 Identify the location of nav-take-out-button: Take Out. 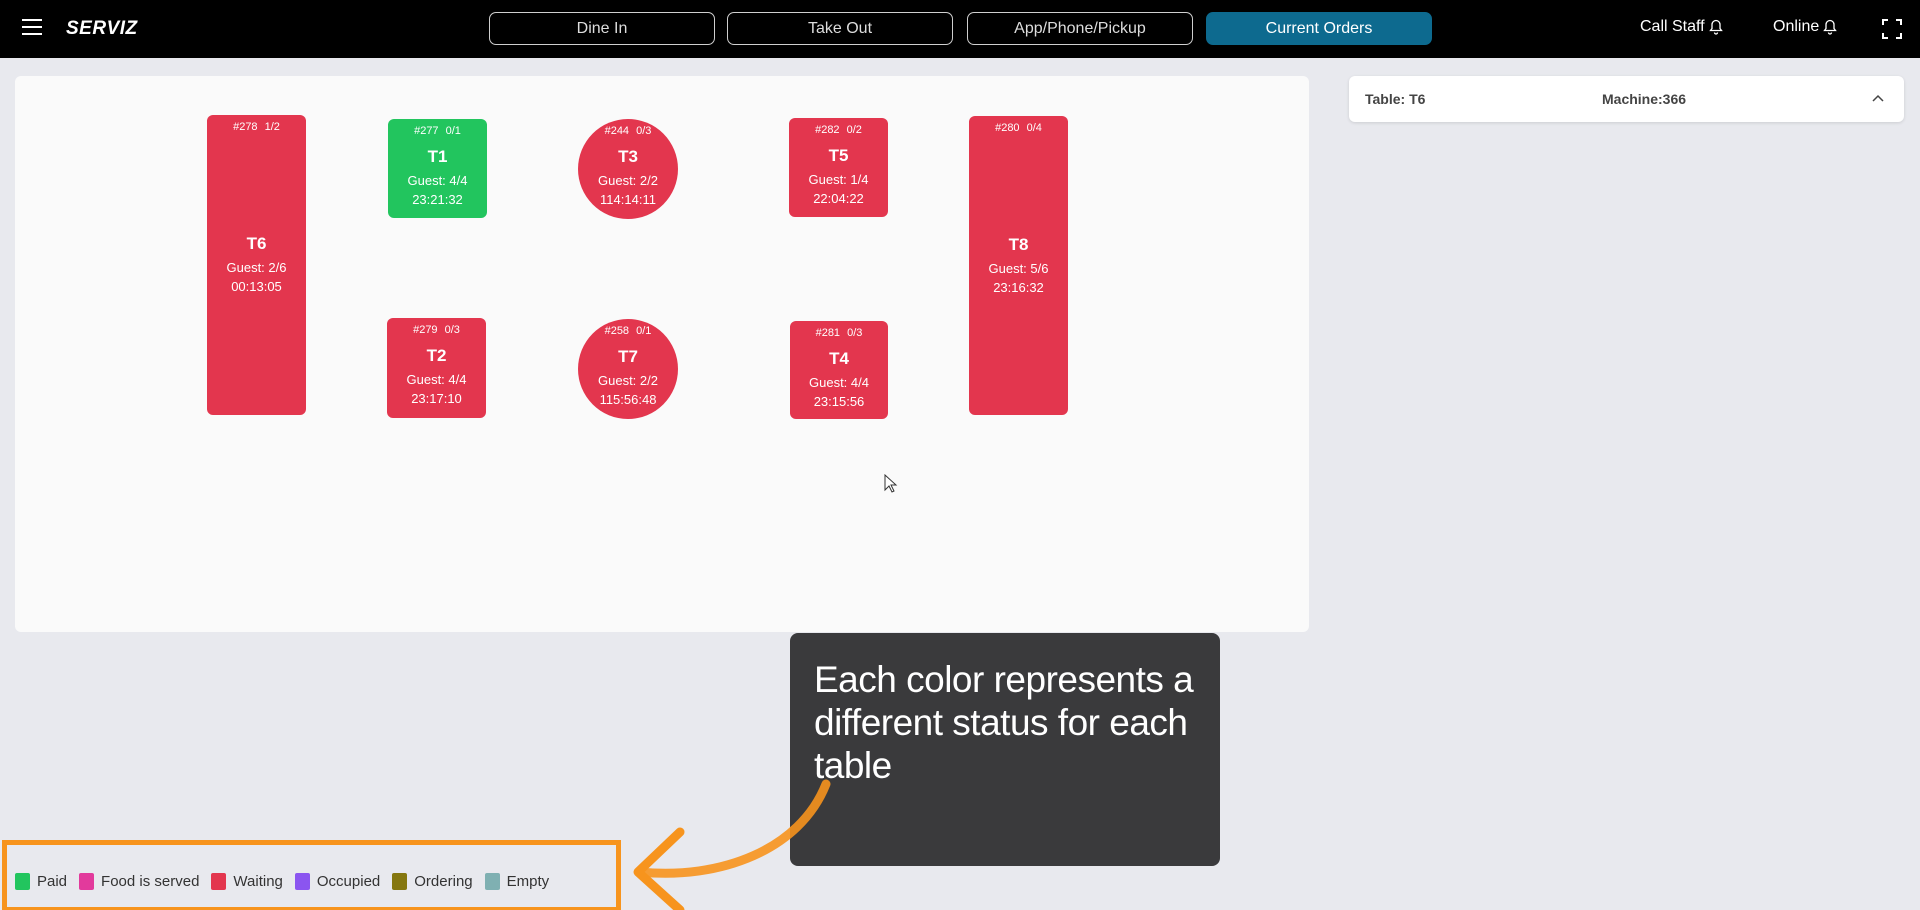
(840, 28).